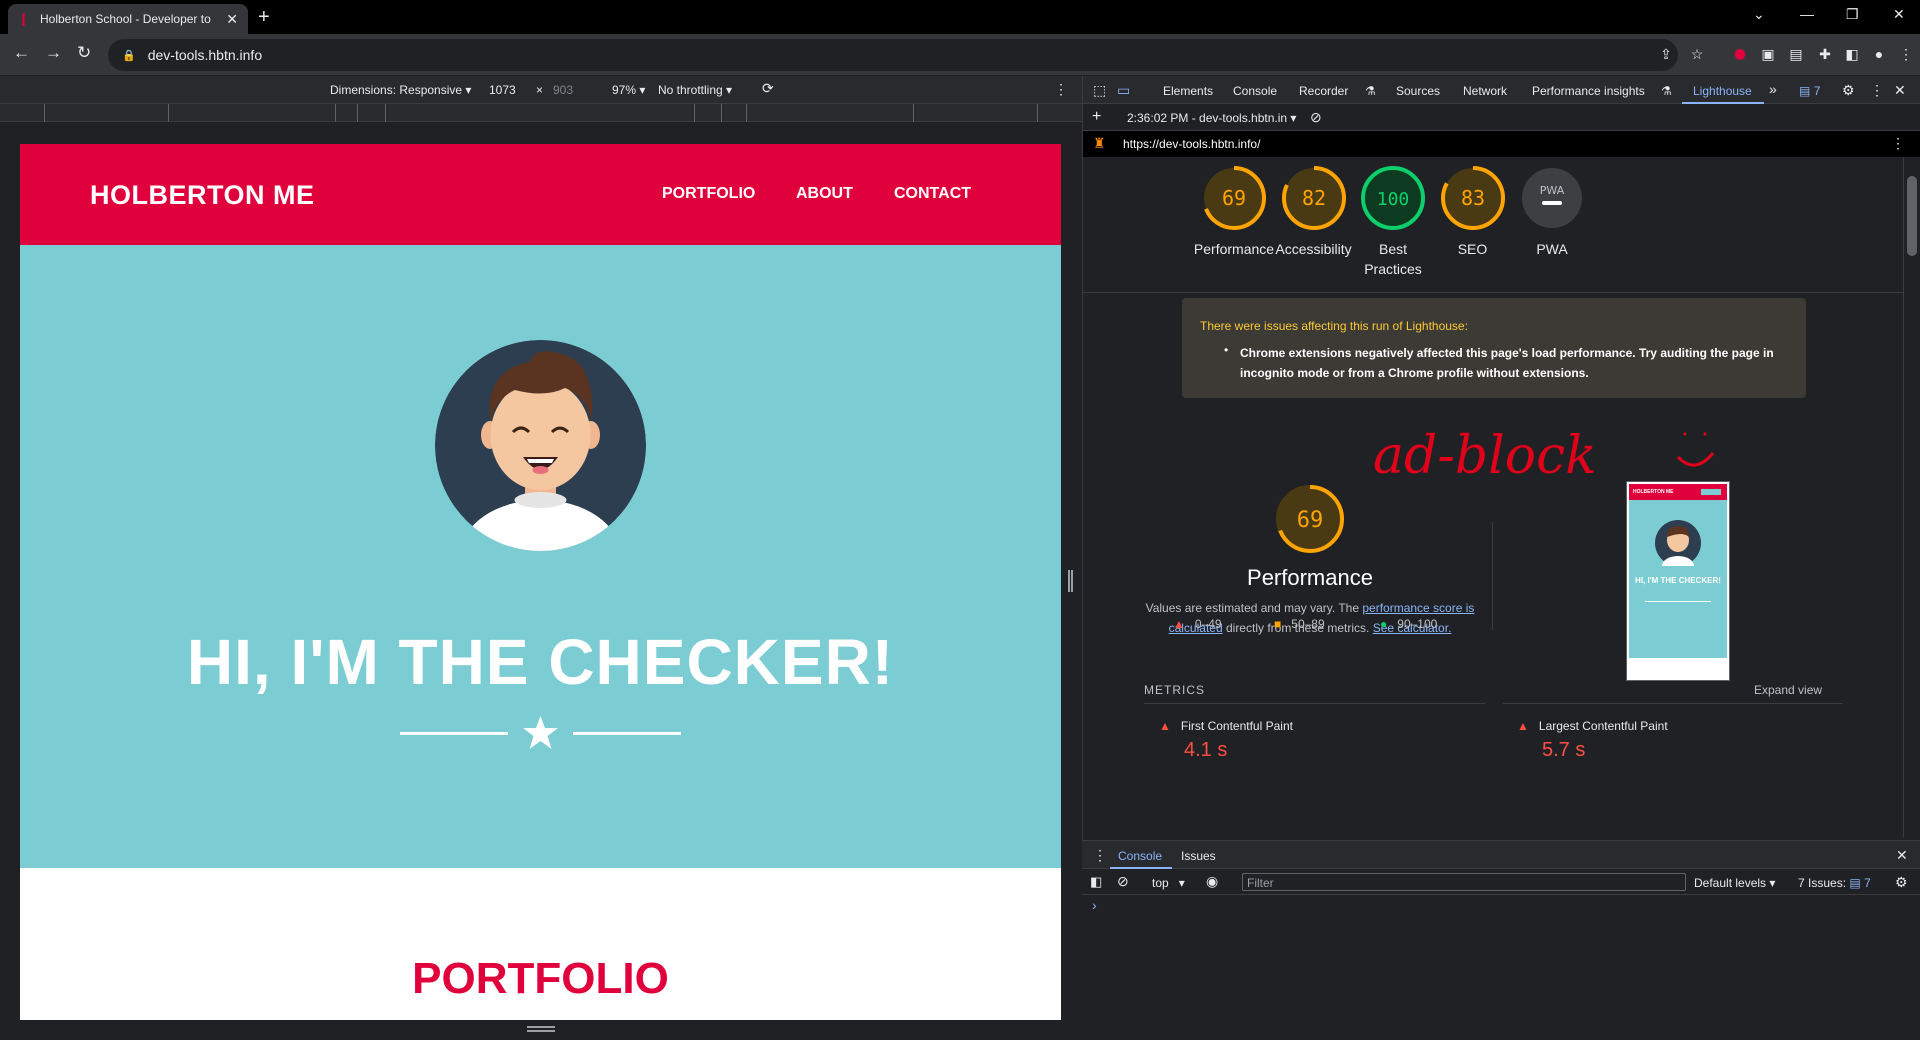 This screenshot has height=1040, width=1920. What do you see at coordinates (1788, 690) in the screenshot?
I see `expand-view-button: Expand view` at bounding box center [1788, 690].